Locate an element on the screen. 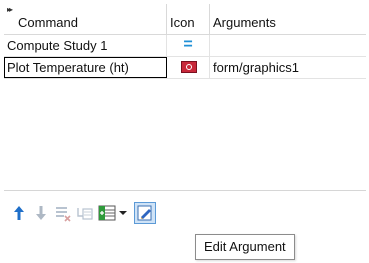  move-up-icon is located at coordinates (19, 213).